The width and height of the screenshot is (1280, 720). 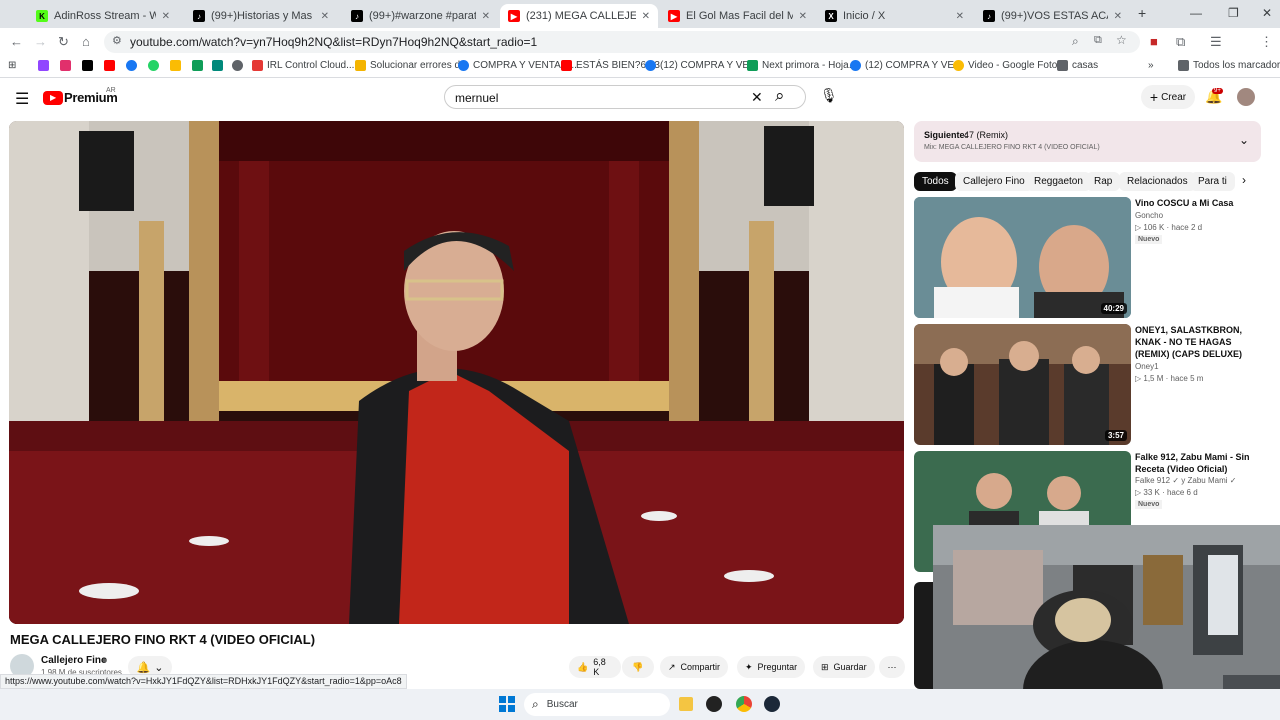 What do you see at coordinates (74, 660) in the screenshot?
I see `channel-name: Callejero Fino` at bounding box center [74, 660].